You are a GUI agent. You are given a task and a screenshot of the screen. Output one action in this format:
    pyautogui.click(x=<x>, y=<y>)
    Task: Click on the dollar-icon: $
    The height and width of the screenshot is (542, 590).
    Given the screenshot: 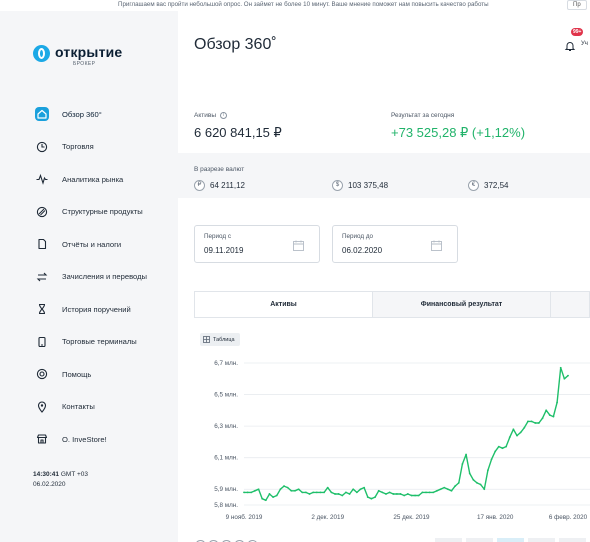 What is the action you would take?
    pyautogui.click(x=337, y=185)
    